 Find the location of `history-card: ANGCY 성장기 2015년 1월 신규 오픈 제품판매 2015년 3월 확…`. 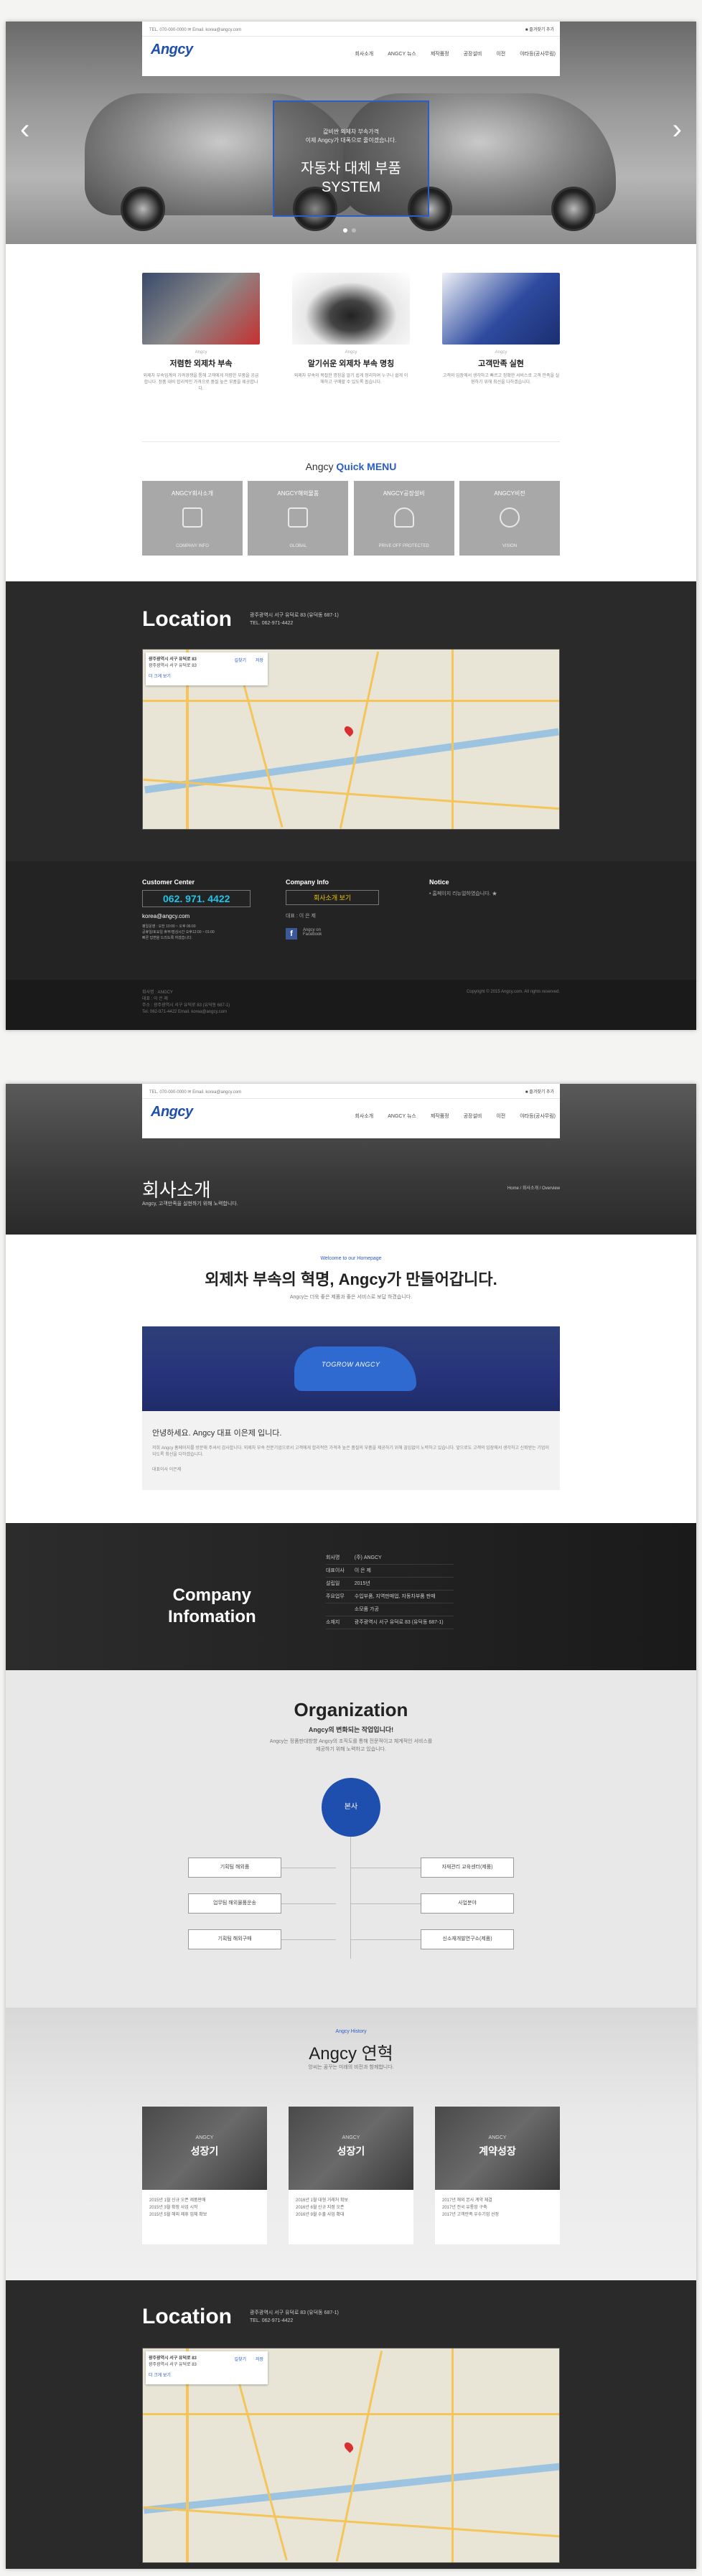

history-card: ANGCY 성장기 2015년 1월 신규 오픈 제품판매 2015년 3월 확… is located at coordinates (204, 2176).